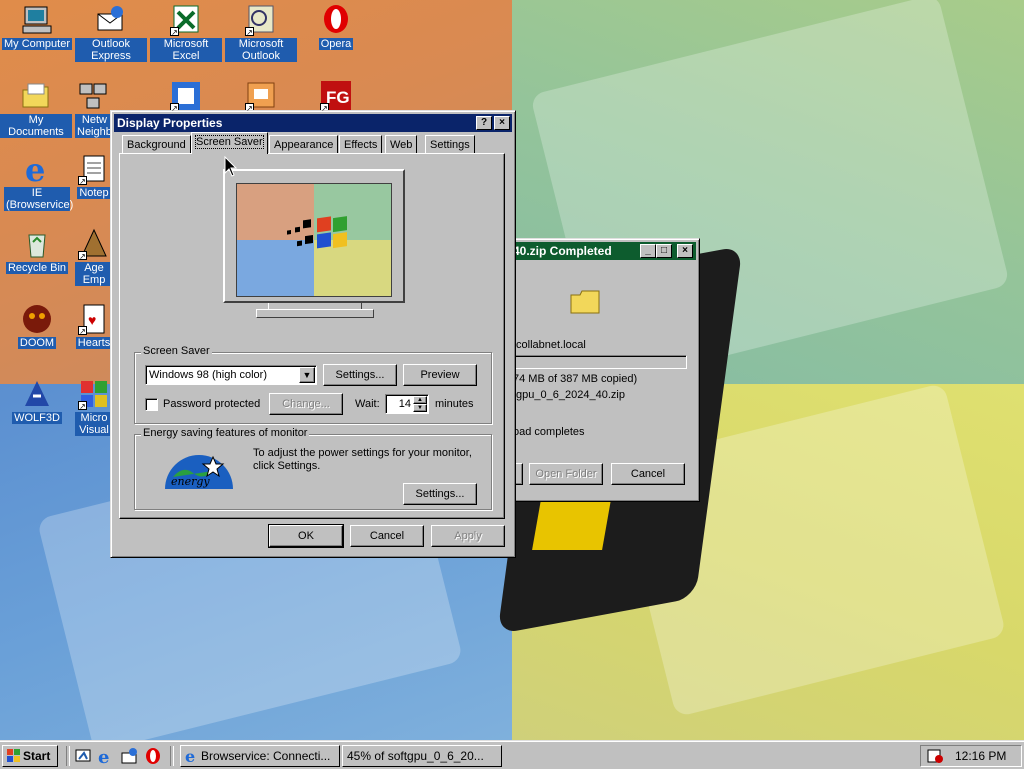 The image size is (1024, 769). I want to click on open-folder-button: Open Folder, so click(566, 474).